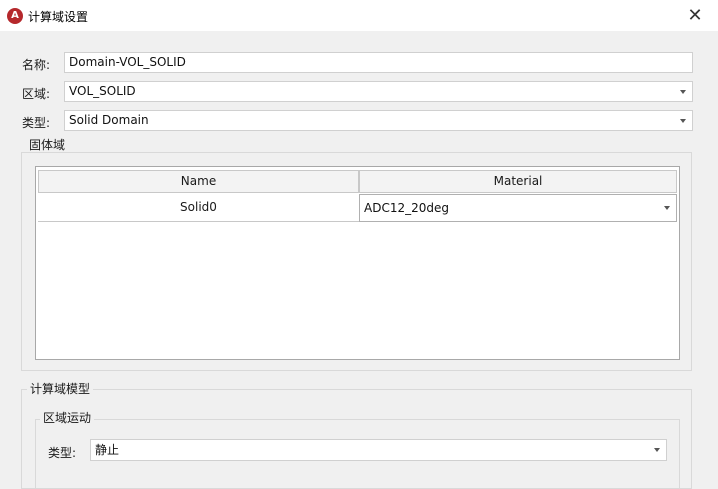 The height and width of the screenshot is (489, 718). What do you see at coordinates (47, 145) in the screenshot?
I see `solid-domain-group-title: 固体域` at bounding box center [47, 145].